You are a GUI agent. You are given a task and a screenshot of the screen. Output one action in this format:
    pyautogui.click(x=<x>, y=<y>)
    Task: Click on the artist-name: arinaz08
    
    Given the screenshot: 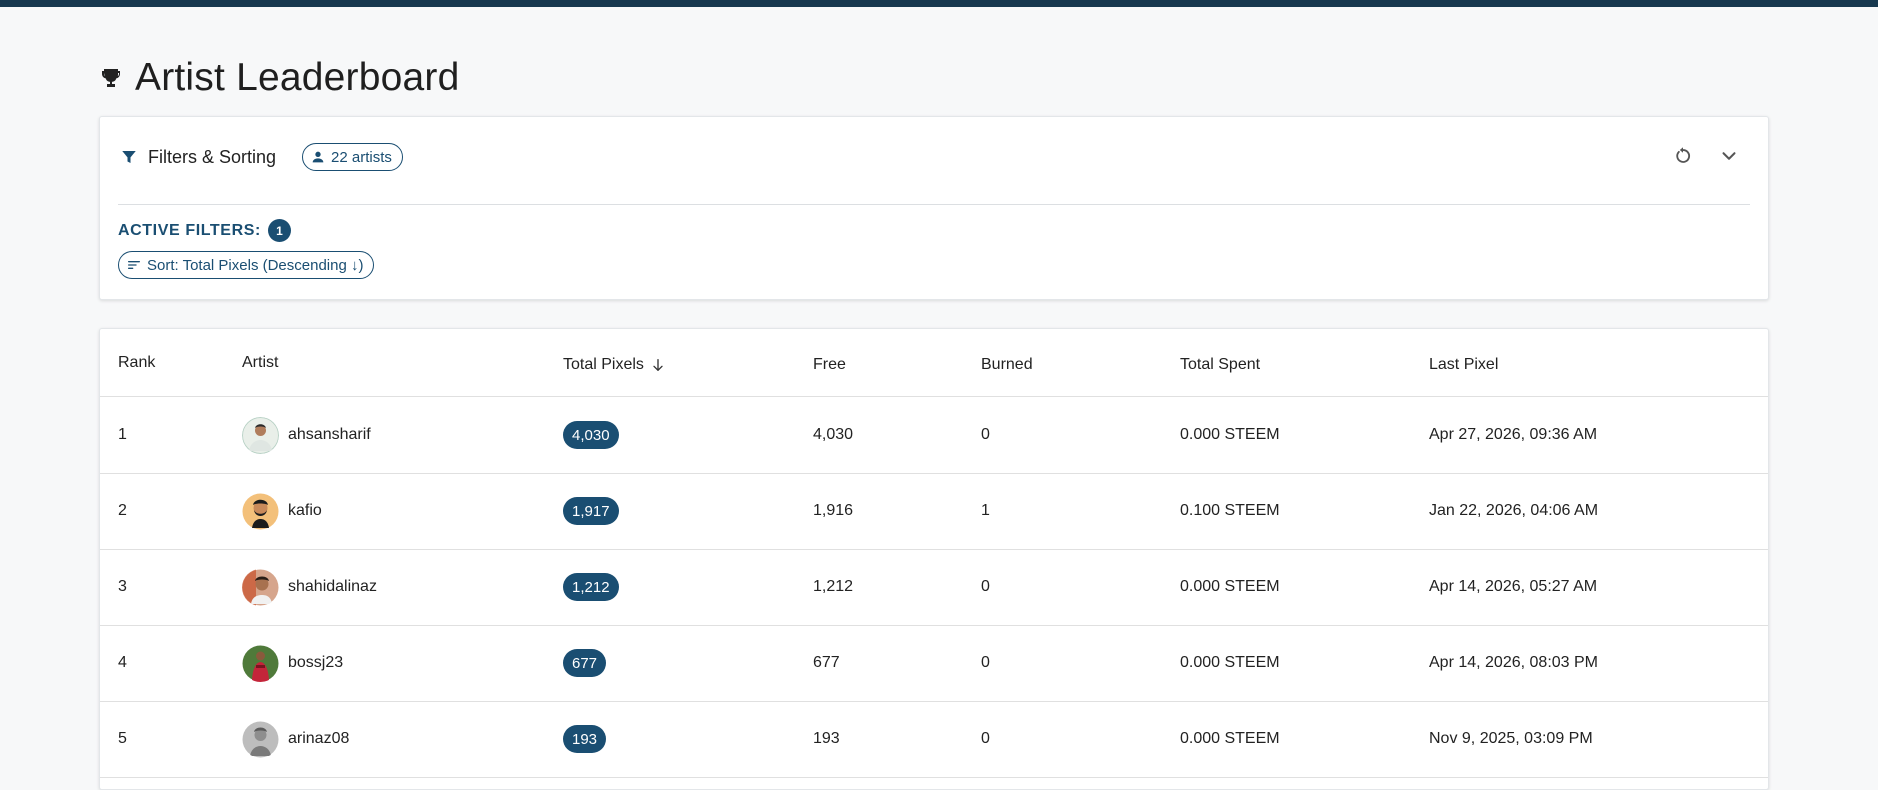 What is the action you would take?
    pyautogui.click(x=318, y=739)
    